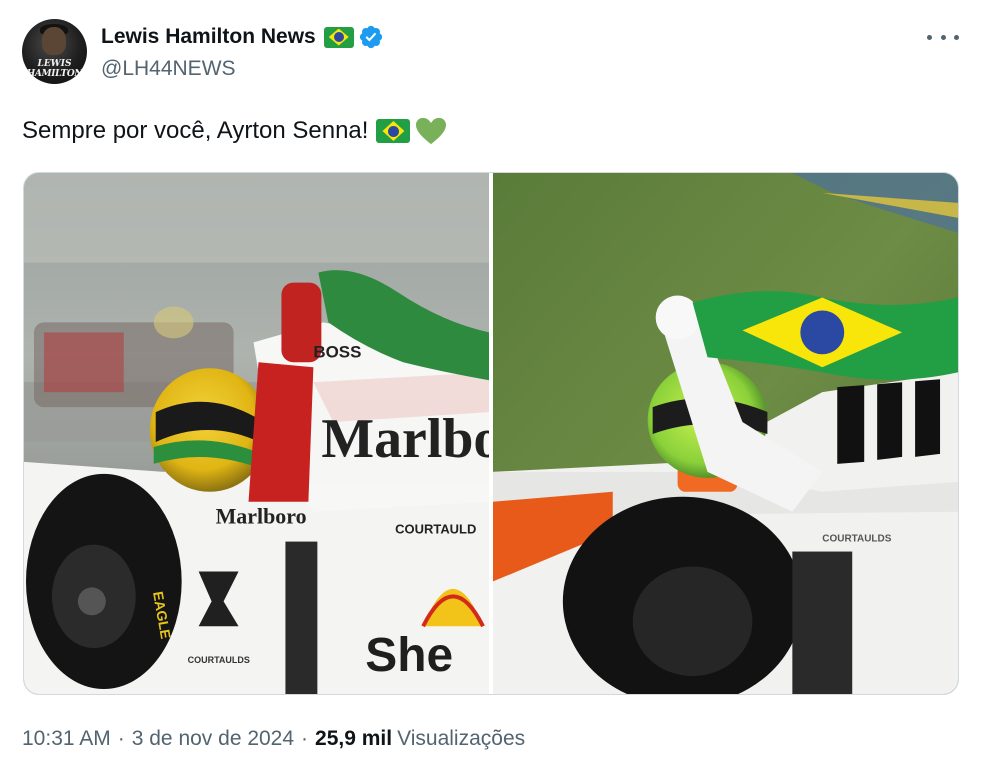  I want to click on views-label: Visualizações, so click(461, 739).